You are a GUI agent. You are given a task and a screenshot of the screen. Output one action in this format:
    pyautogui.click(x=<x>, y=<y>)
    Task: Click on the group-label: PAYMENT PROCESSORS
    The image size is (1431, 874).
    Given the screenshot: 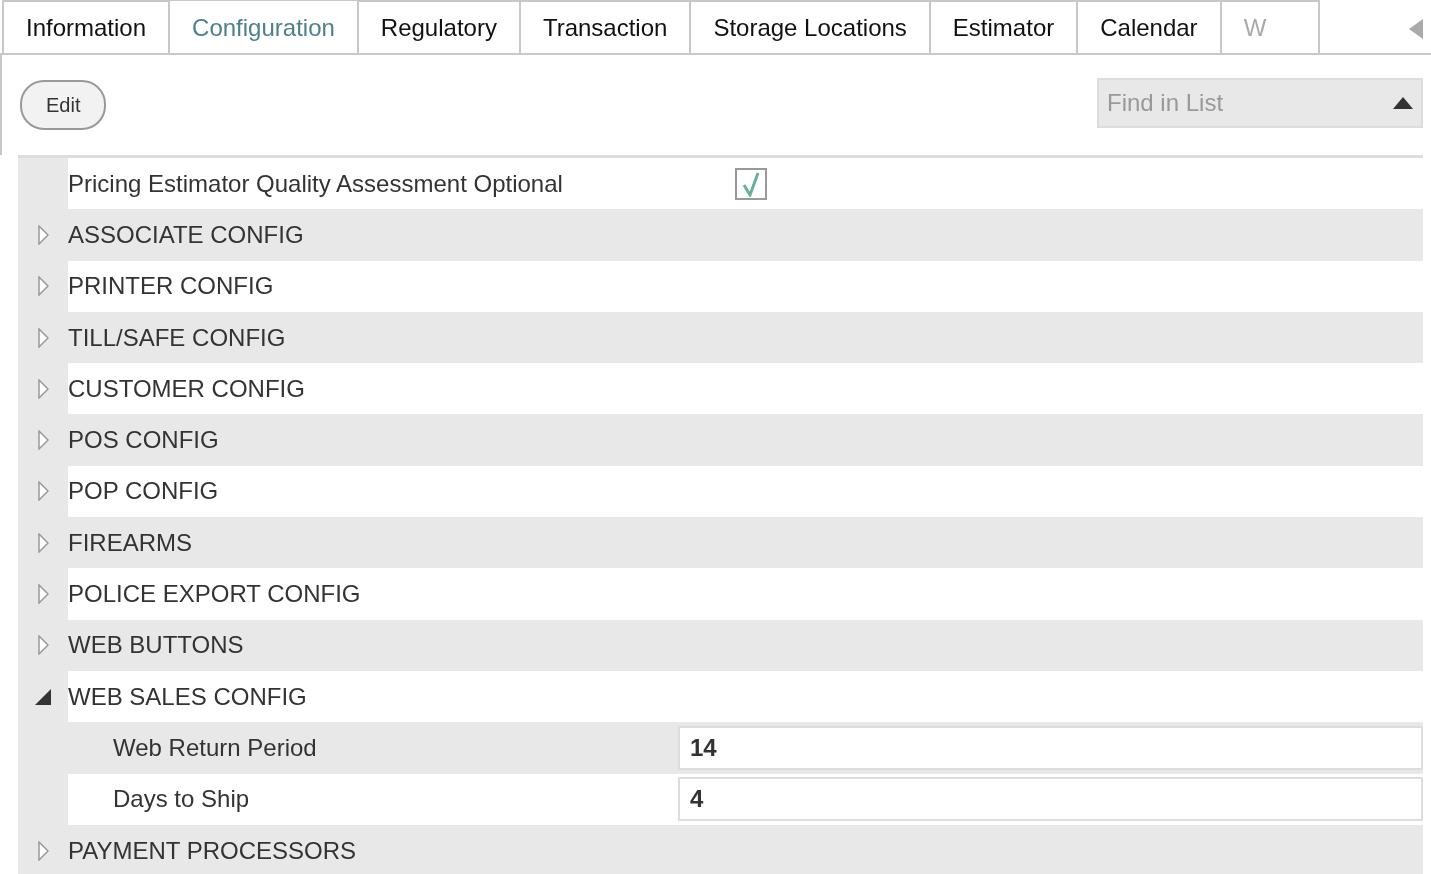 What is the action you would take?
    pyautogui.click(x=213, y=850)
    